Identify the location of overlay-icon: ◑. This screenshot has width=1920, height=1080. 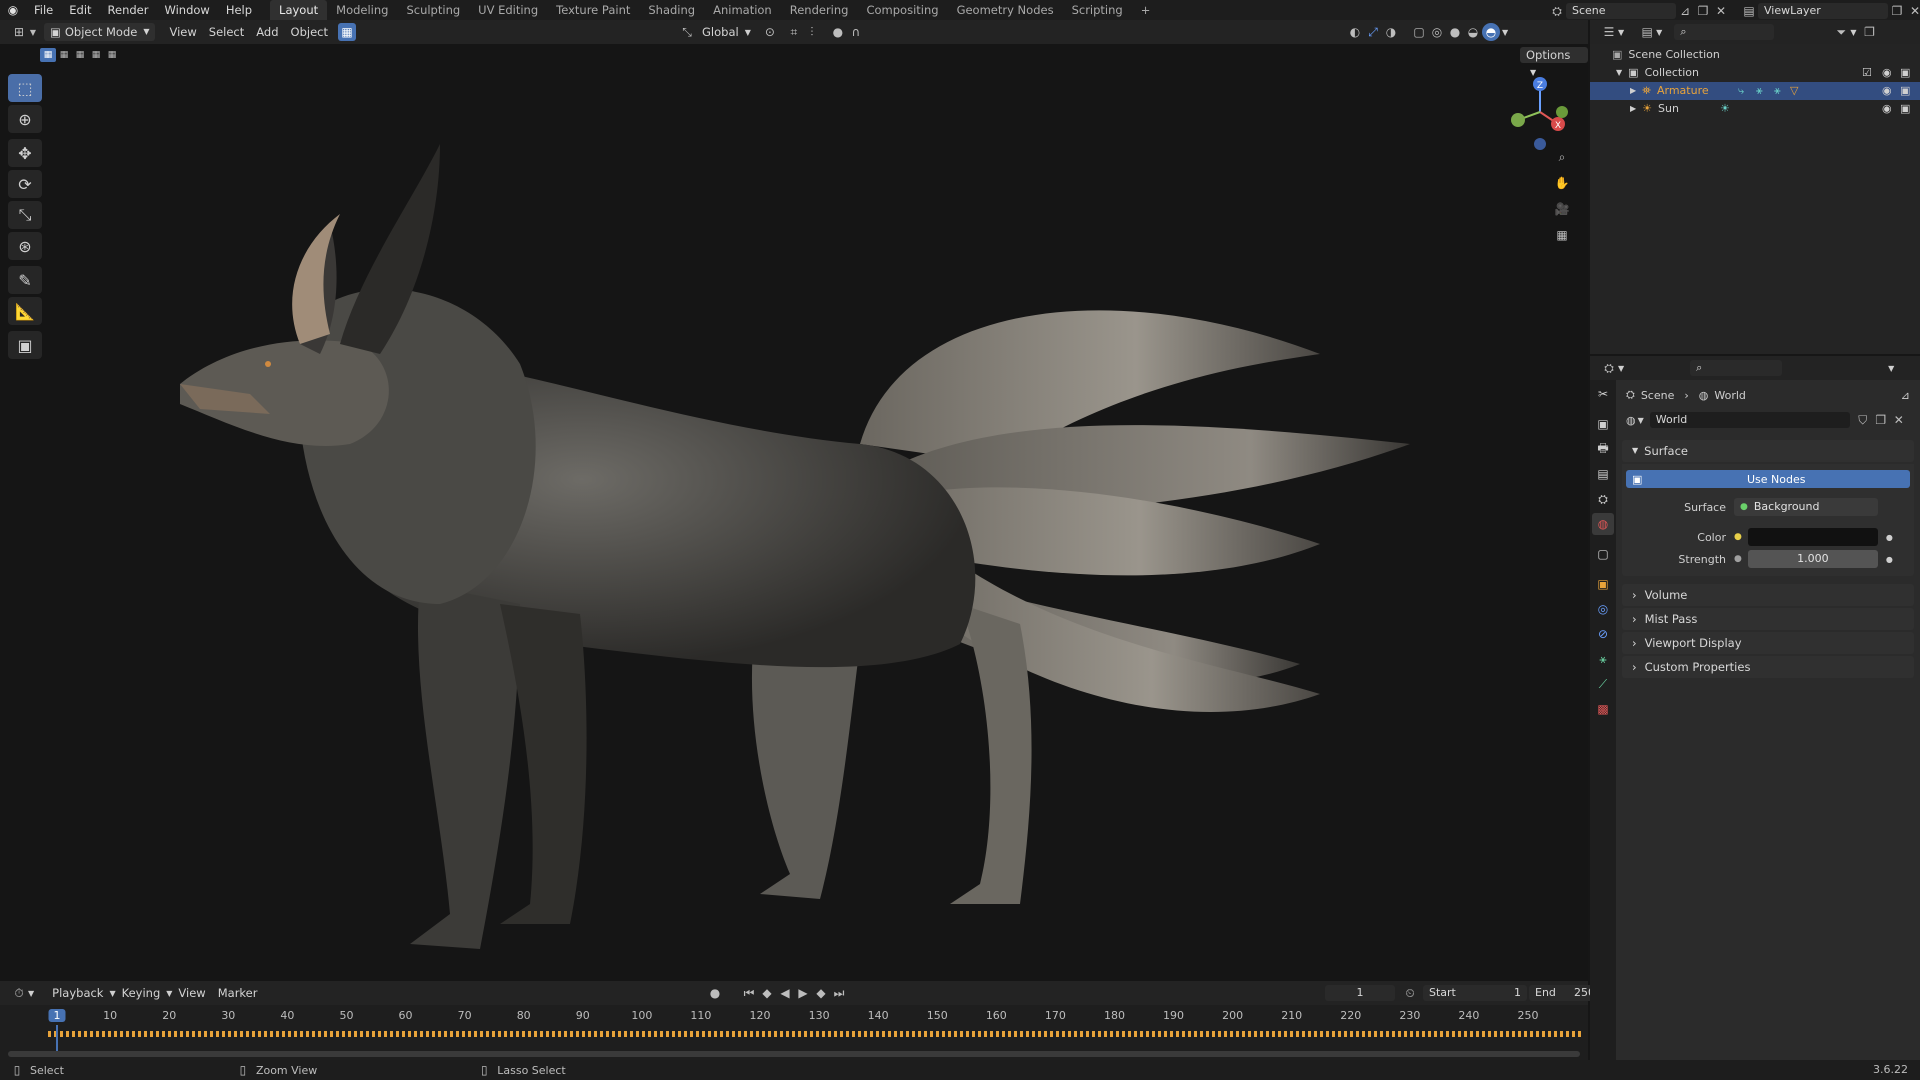
(1391, 32).